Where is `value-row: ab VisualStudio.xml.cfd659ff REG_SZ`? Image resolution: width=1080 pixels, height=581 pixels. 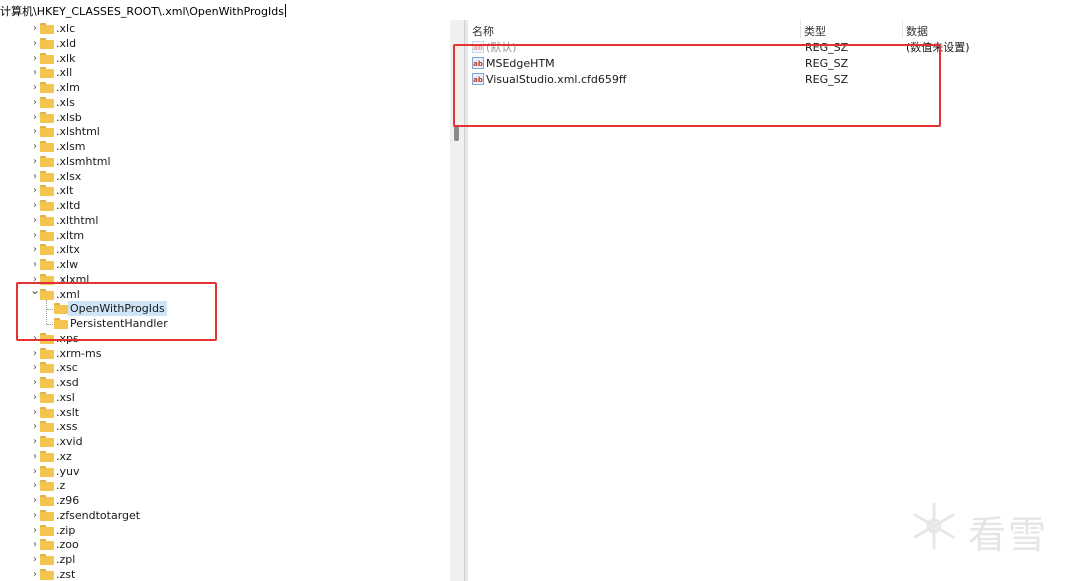 value-row: ab VisualStudio.xml.cfd659ff REG_SZ is located at coordinates (774, 79).